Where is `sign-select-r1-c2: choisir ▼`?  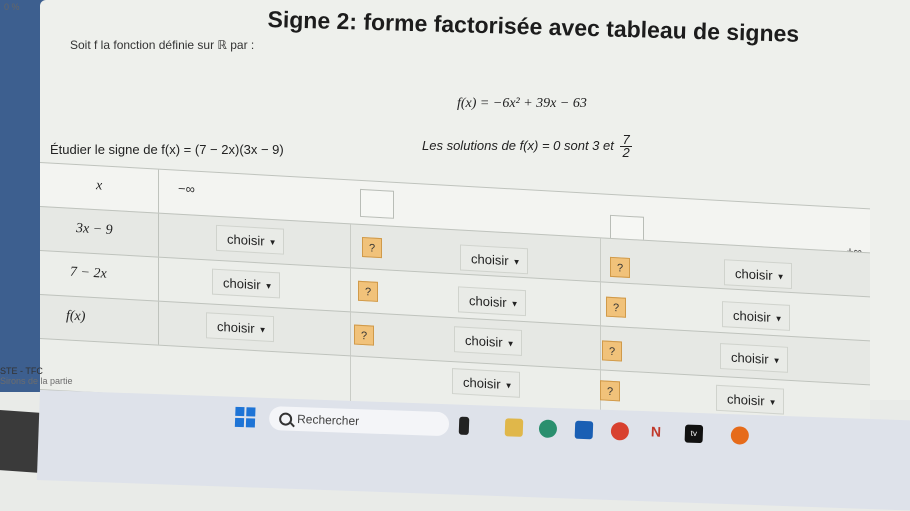
sign-select-r1-c2: choisir ▼ is located at coordinates (494, 259).